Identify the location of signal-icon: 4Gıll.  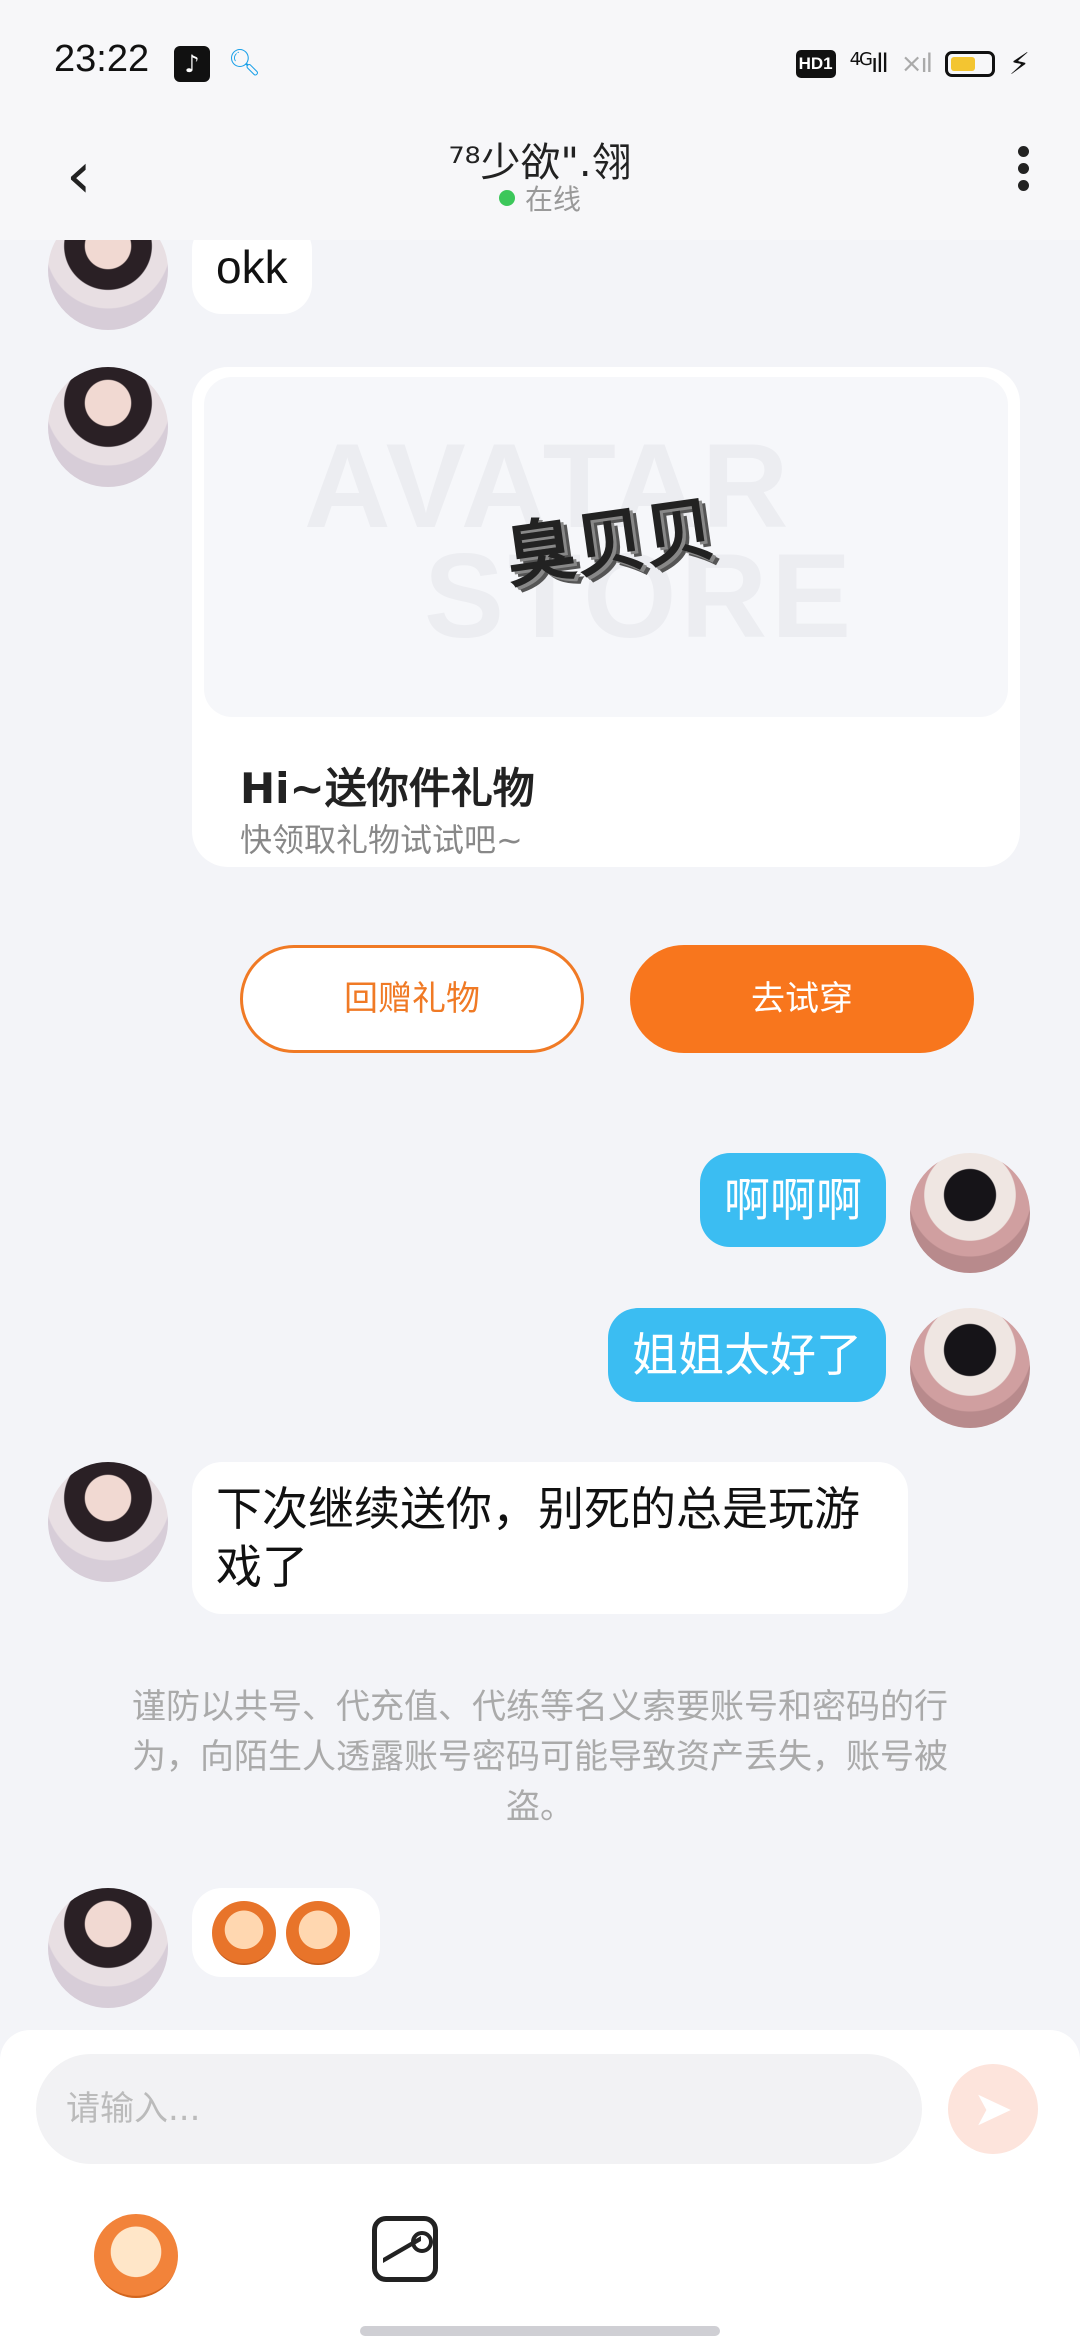
(869, 64).